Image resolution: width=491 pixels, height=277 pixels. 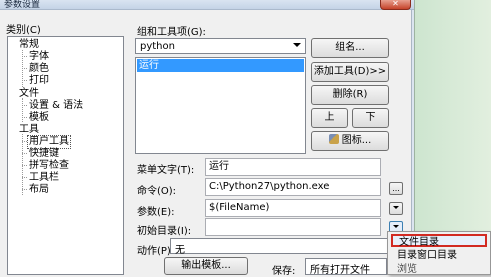 I want to click on menu-text-label: 菜单文字(T):, so click(x=166, y=170).